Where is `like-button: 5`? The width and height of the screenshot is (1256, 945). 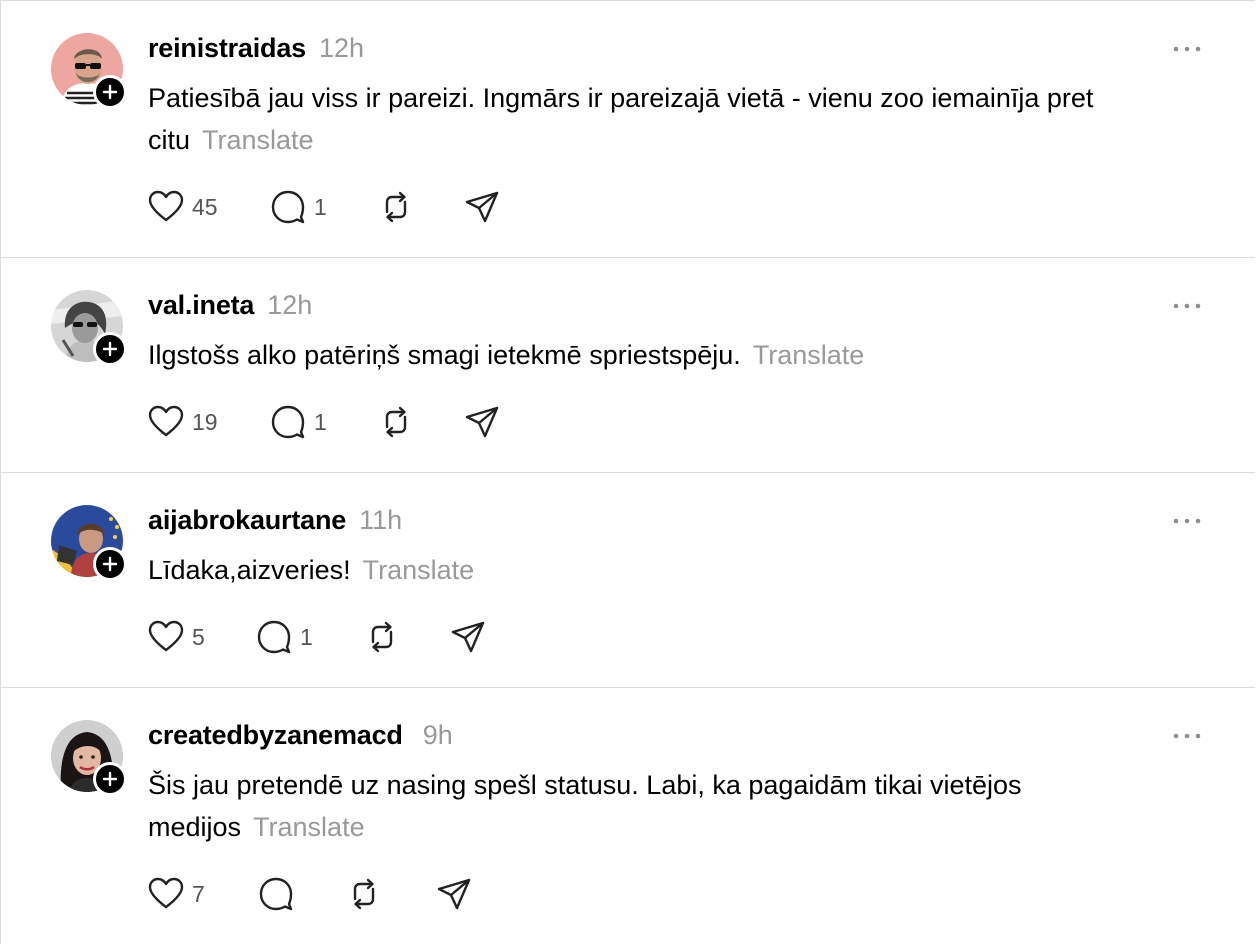
like-button: 5 is located at coordinates (202, 637).